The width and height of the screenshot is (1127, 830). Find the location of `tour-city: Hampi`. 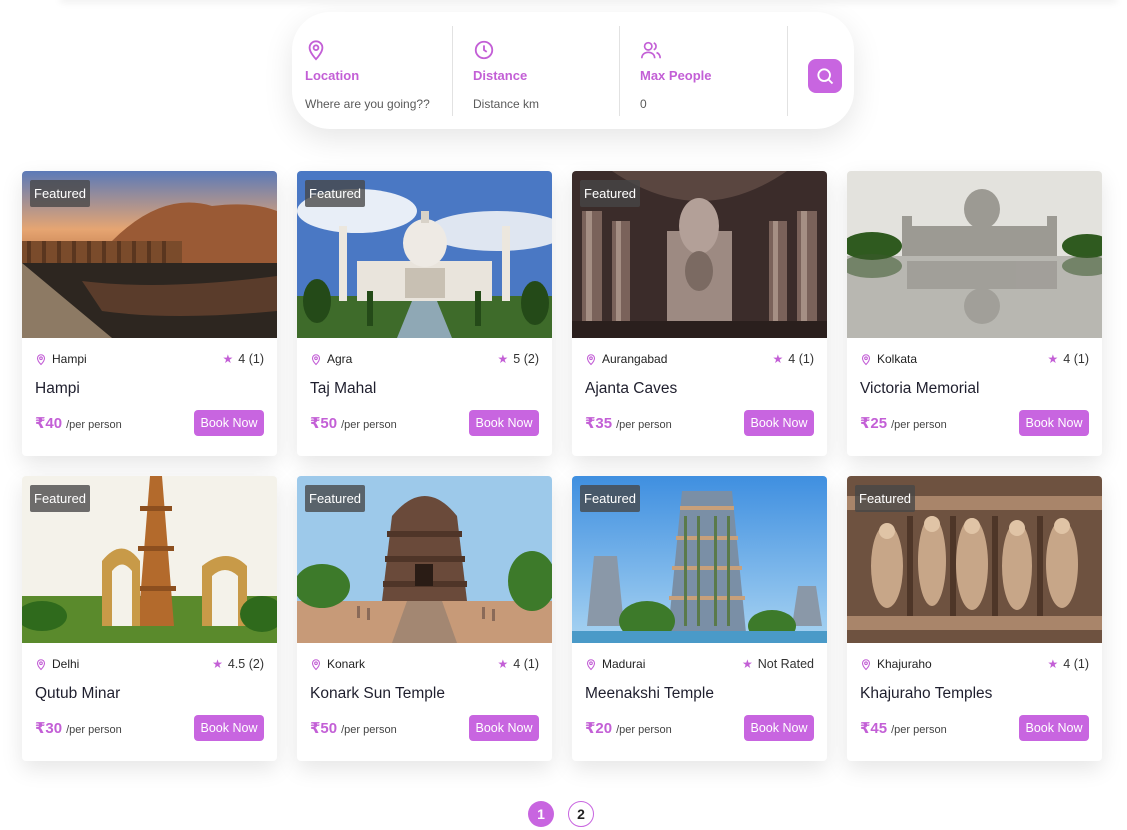

tour-city: Hampi is located at coordinates (69, 359).